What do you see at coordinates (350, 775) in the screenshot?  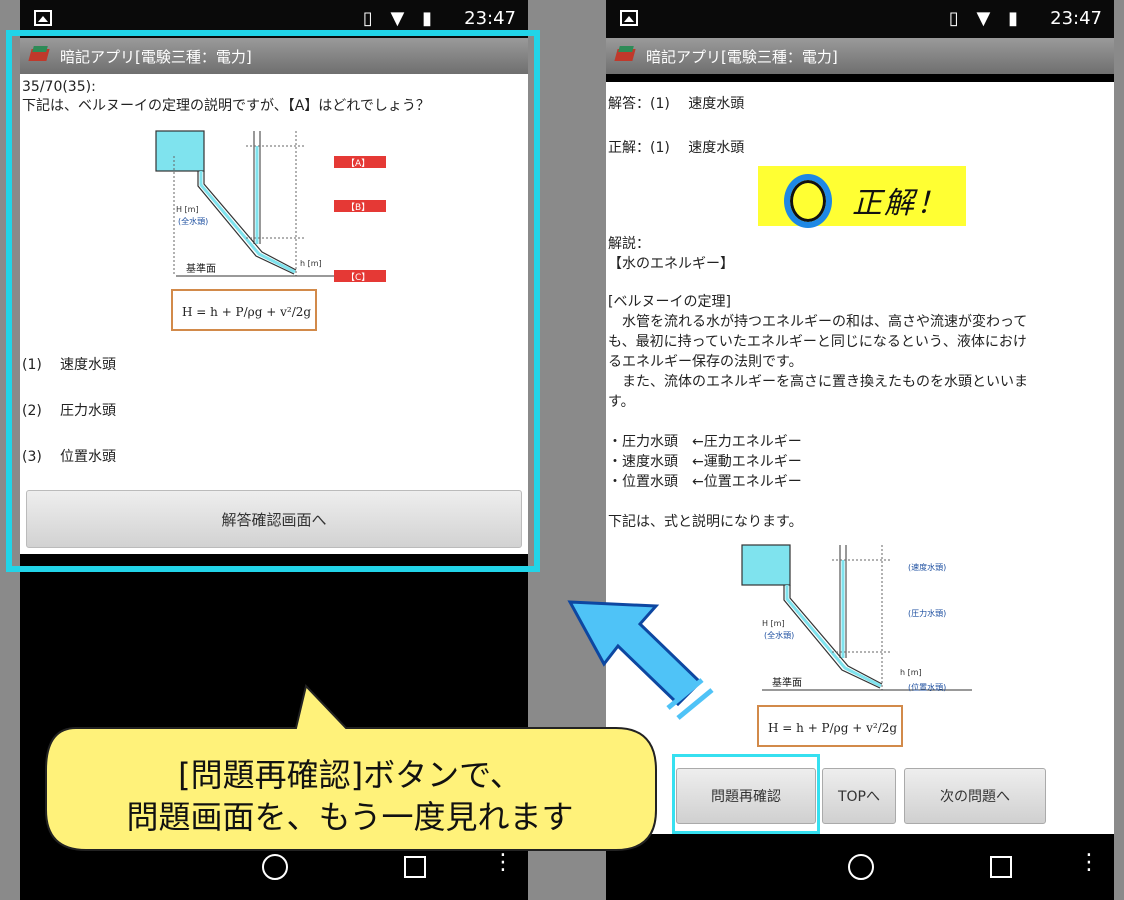 I see `callout-line-1: [問題再確認]ボタンで、` at bounding box center [350, 775].